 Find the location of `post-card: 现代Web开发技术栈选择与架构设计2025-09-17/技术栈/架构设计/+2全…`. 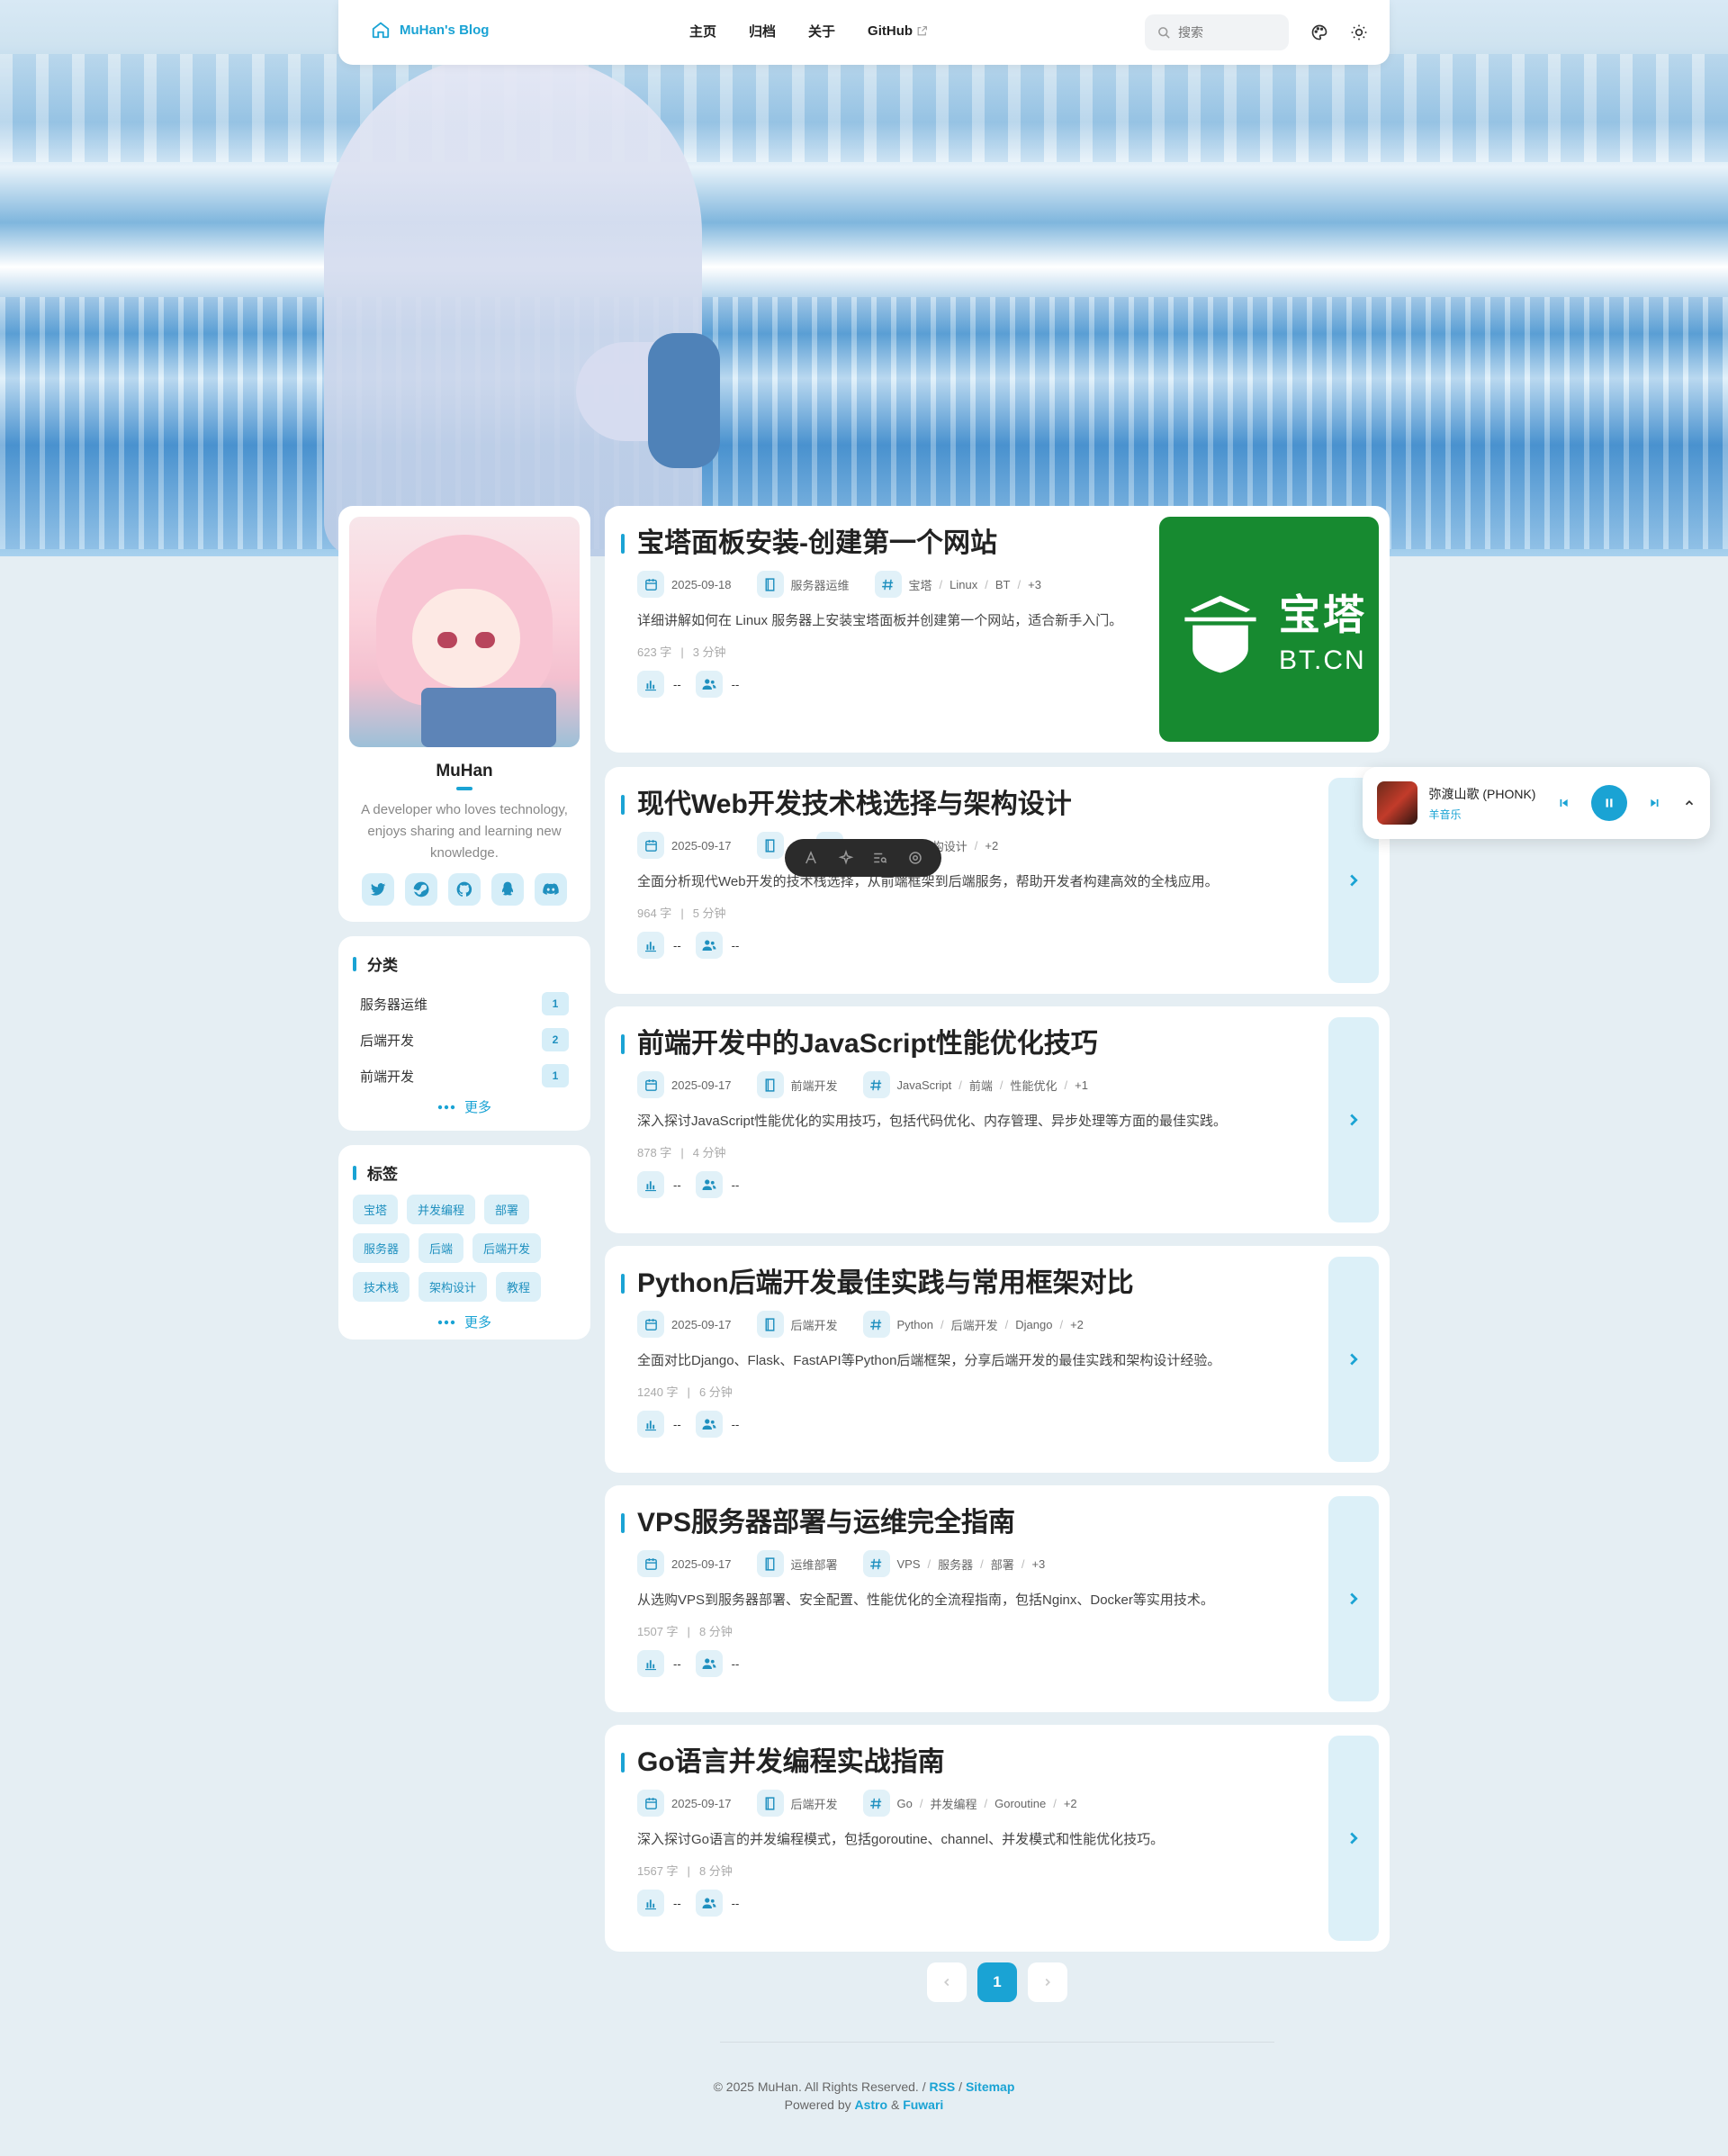

post-card: 现代Web开发技术栈选择与架构设计2025-09-17/技术栈/架构设计/+2全… is located at coordinates (998, 880).